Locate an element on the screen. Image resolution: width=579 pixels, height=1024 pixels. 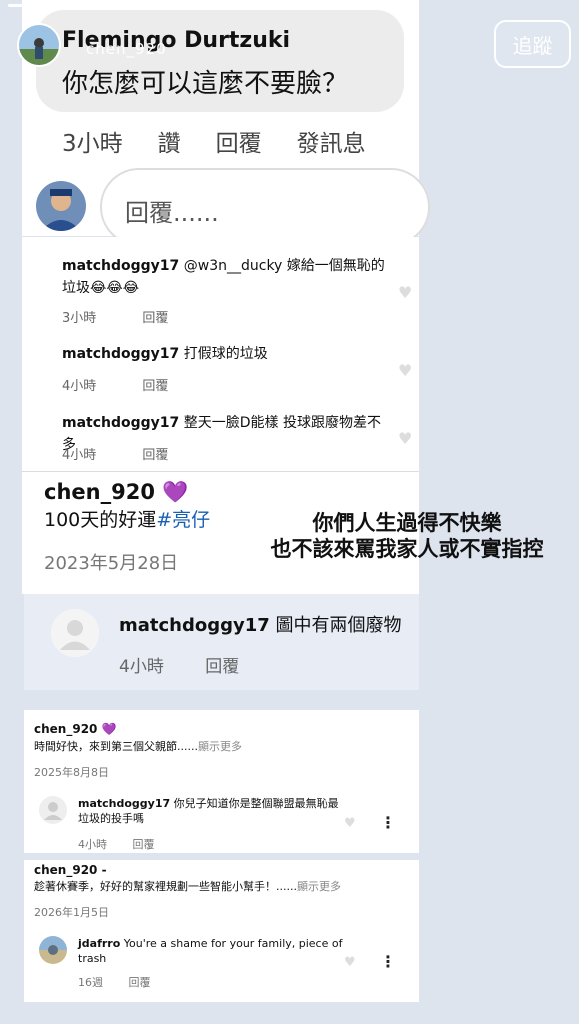
comment-item: matchdoggy17 圖中有兩個廢物 is located at coordinates (260, 624).